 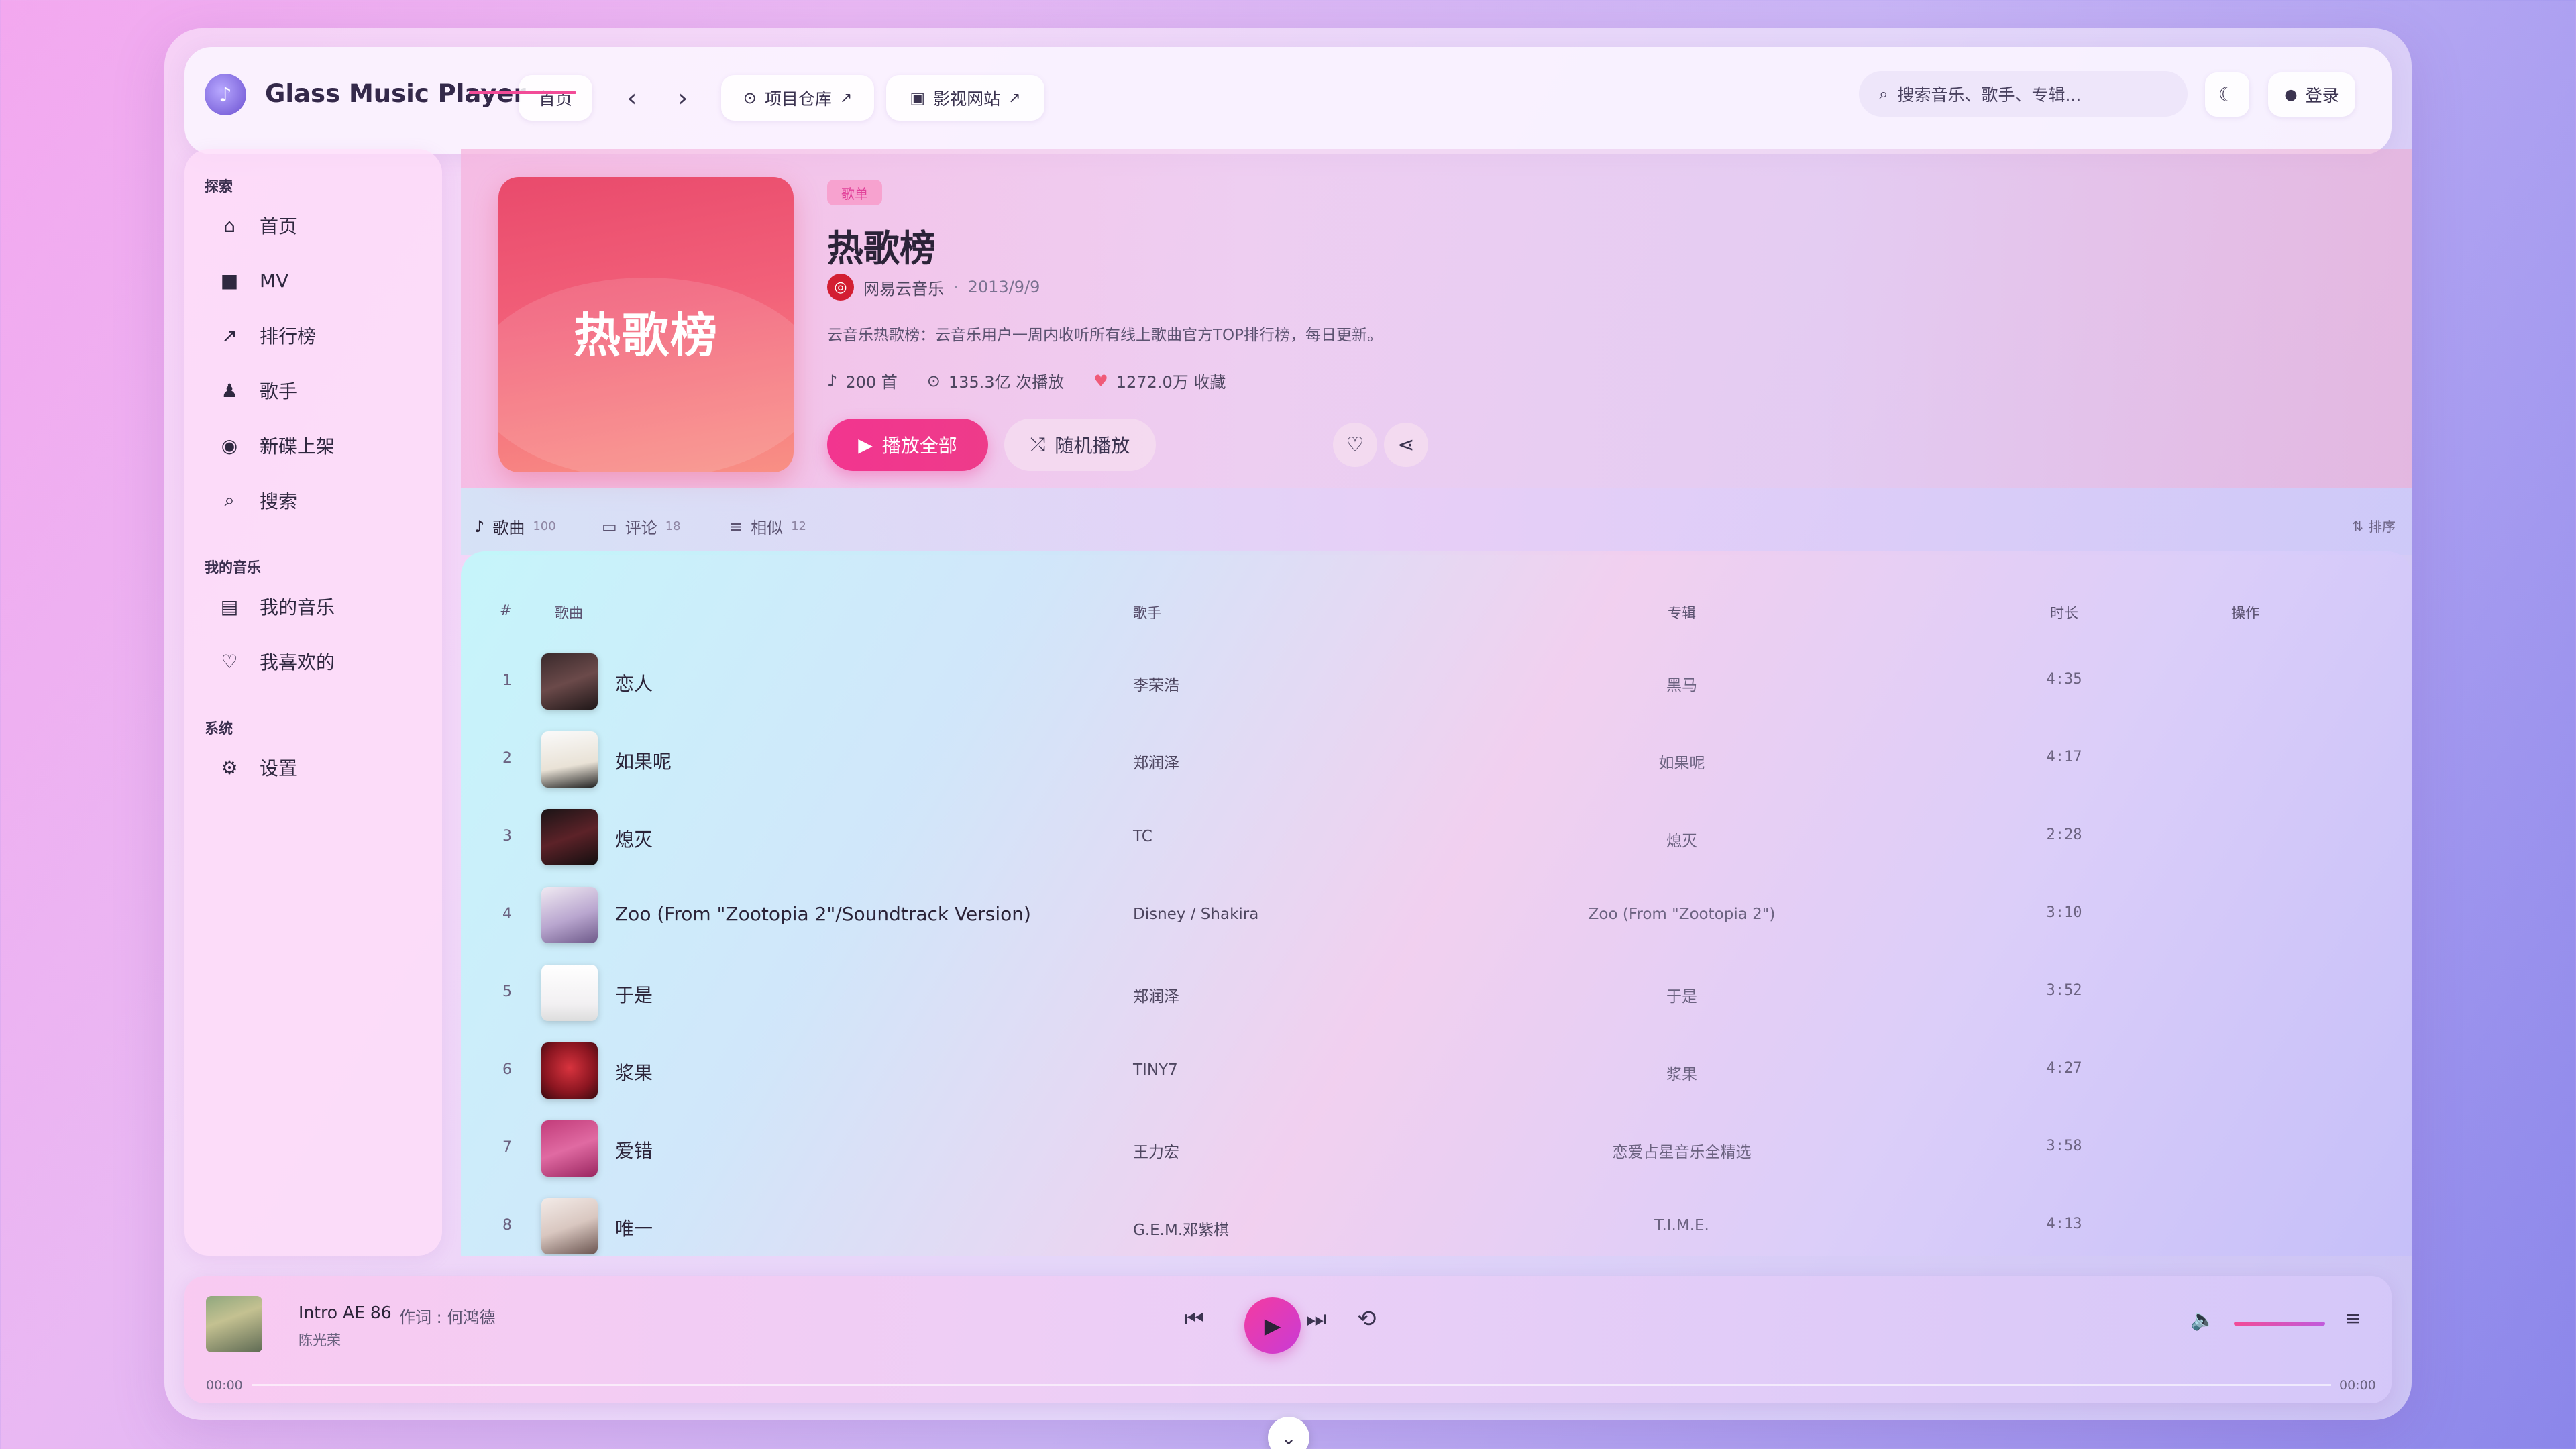 What do you see at coordinates (1682, 839) in the screenshot?
I see `song-album: 熄灭` at bounding box center [1682, 839].